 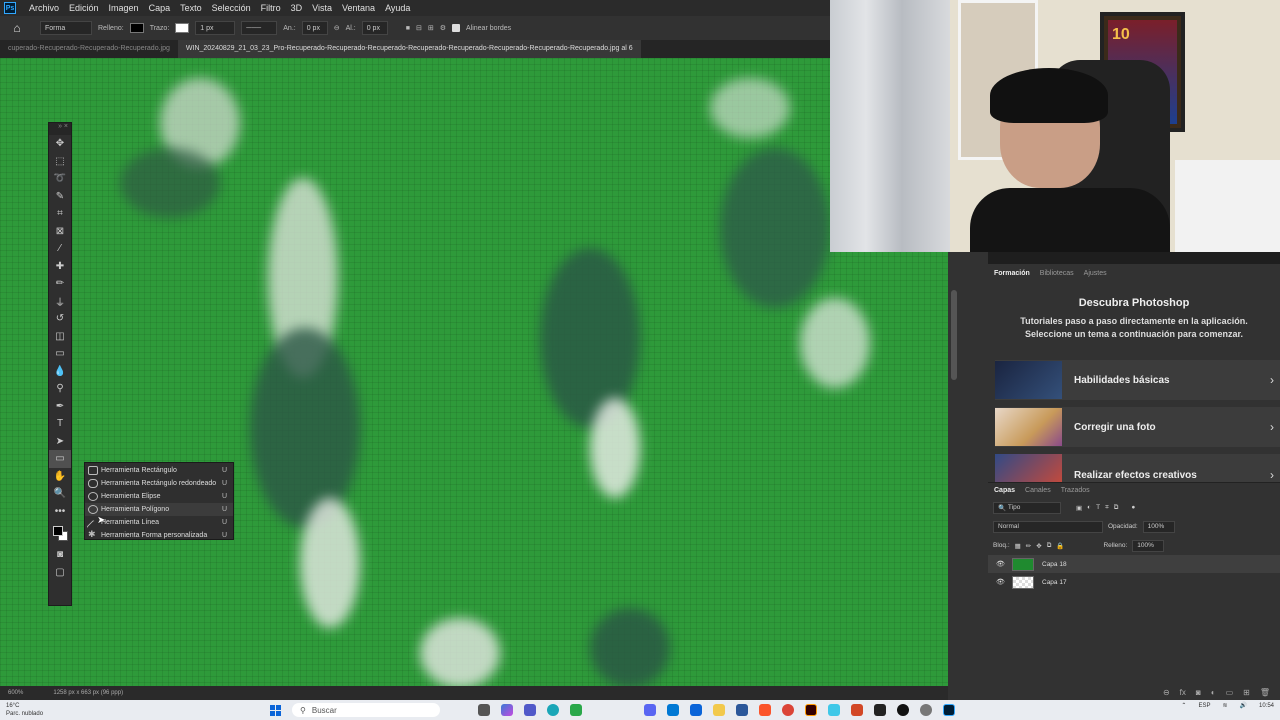 I want to click on windows-start-icon, so click(x=275, y=710).